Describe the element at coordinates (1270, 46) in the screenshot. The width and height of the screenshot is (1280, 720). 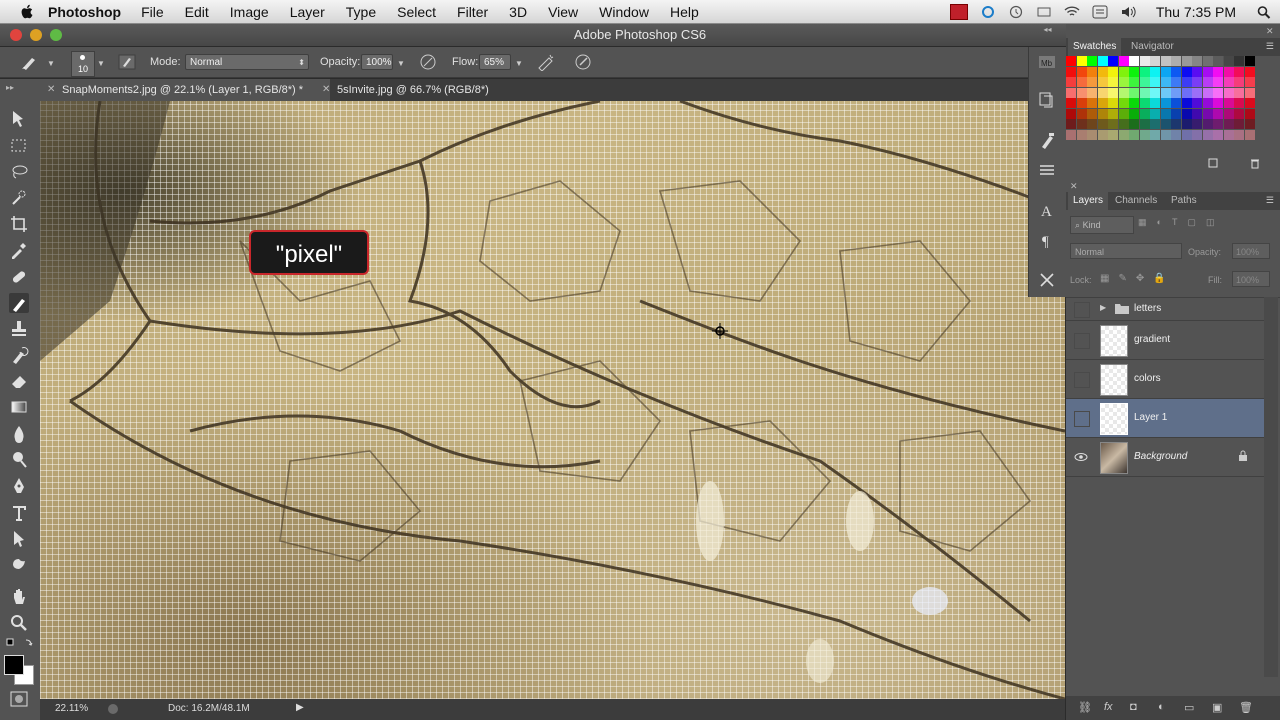
I see `panel-menu-icon: ☰` at that location.